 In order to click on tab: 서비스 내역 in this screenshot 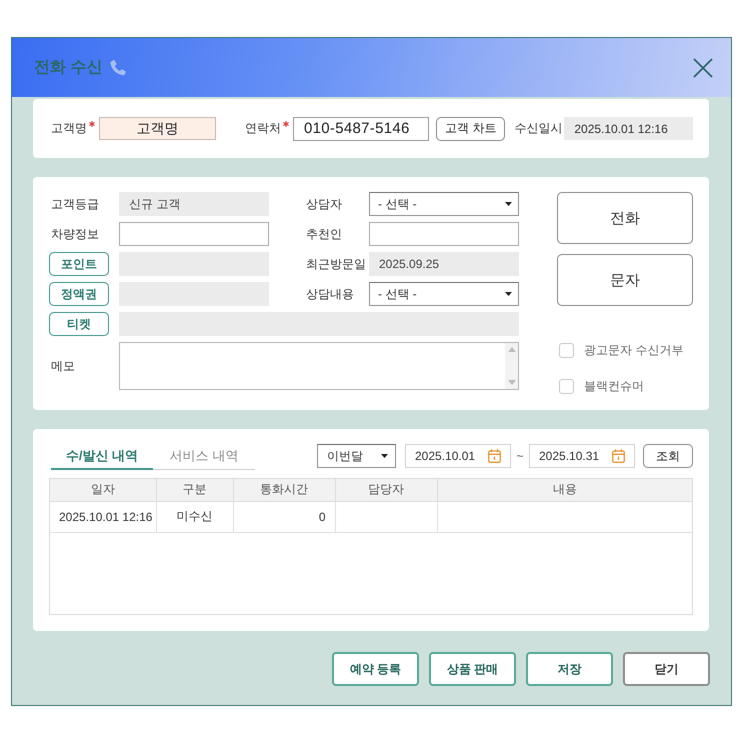, I will do `click(204, 457)`.